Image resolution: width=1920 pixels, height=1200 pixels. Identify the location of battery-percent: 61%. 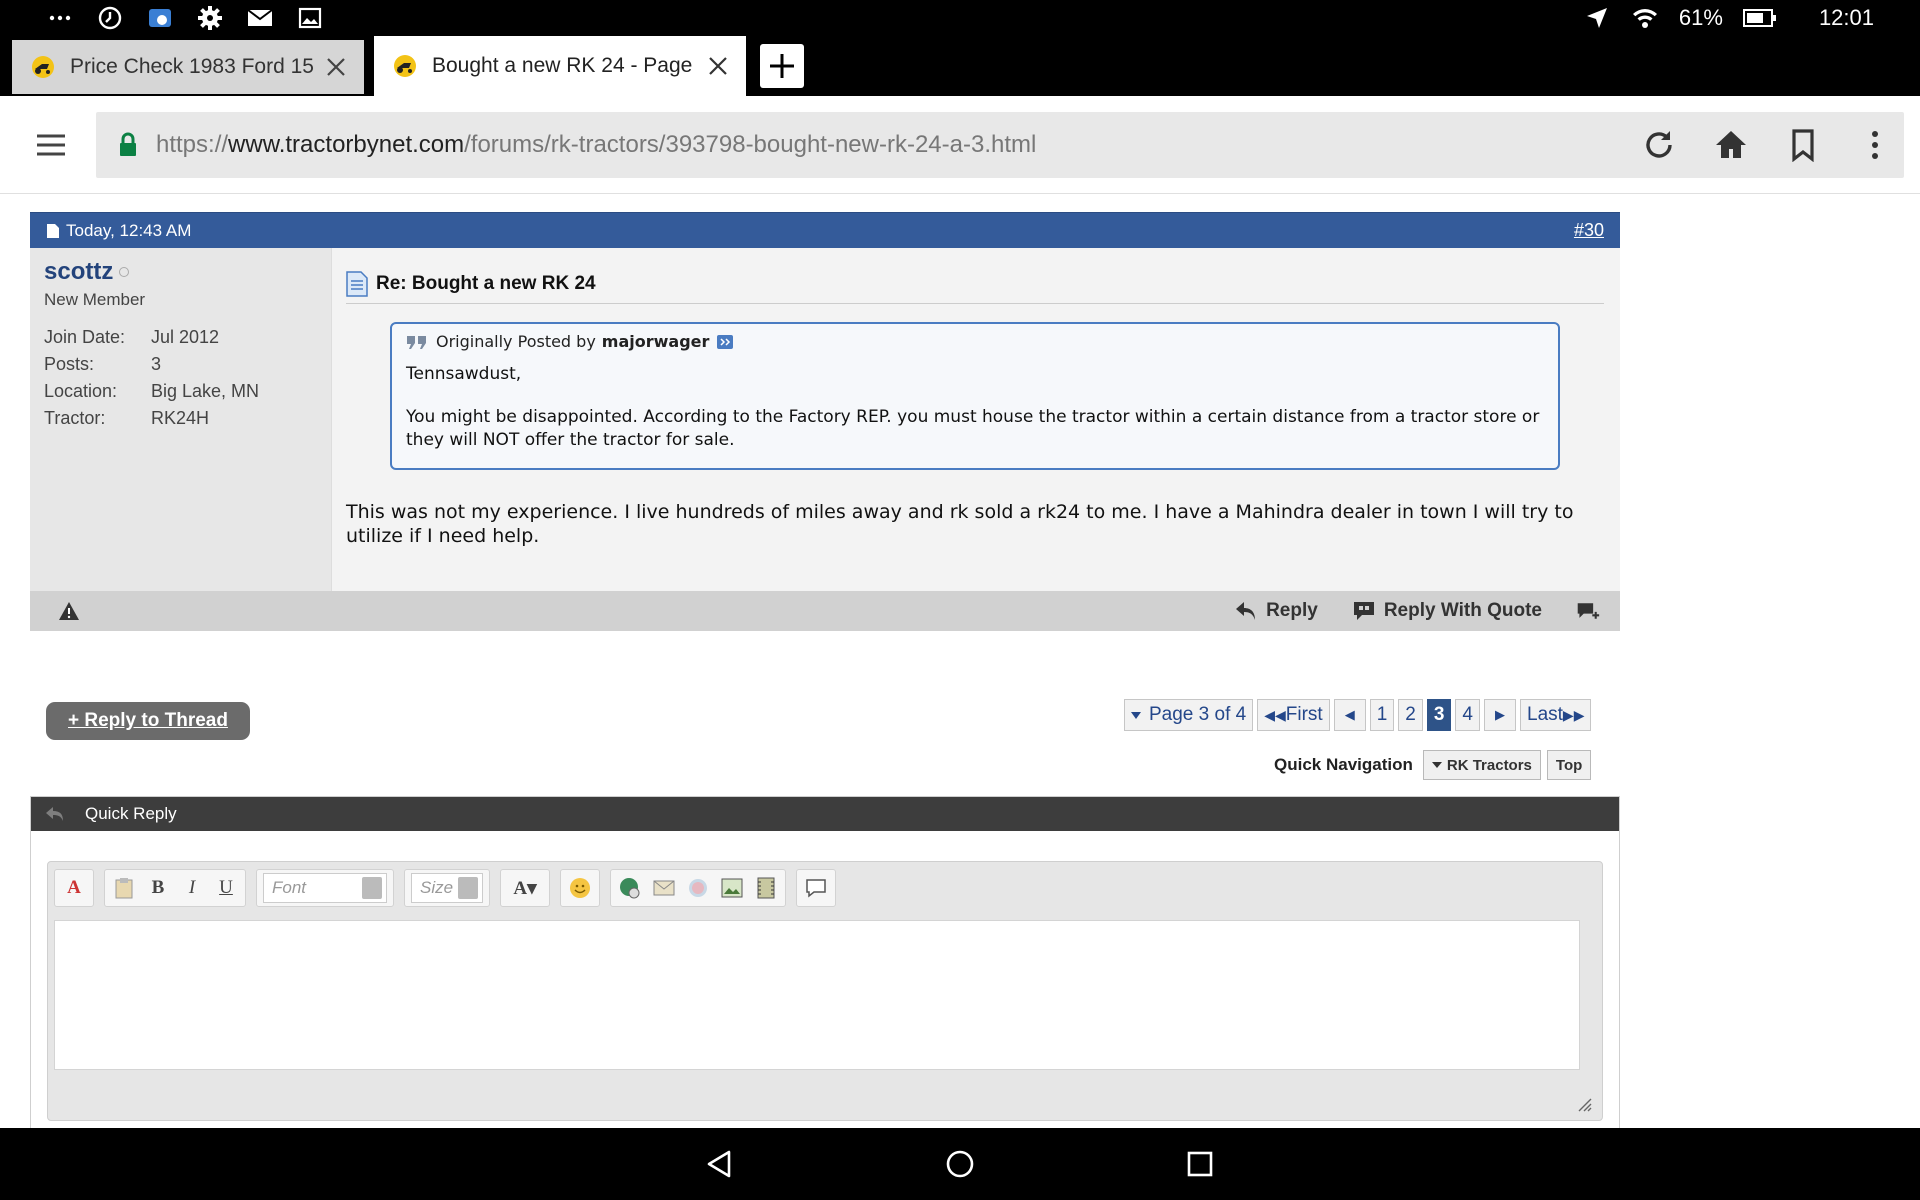
(1700, 17).